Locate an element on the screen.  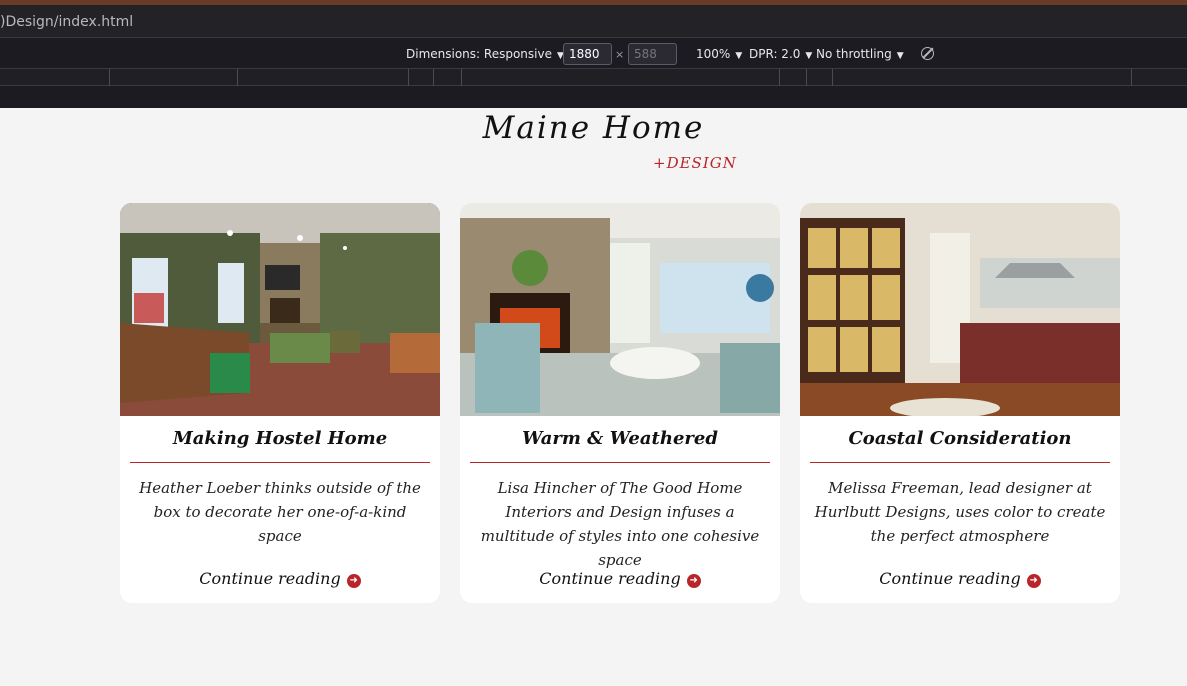
zoom-dropdown: 100% ▼ is located at coordinates (719, 54).